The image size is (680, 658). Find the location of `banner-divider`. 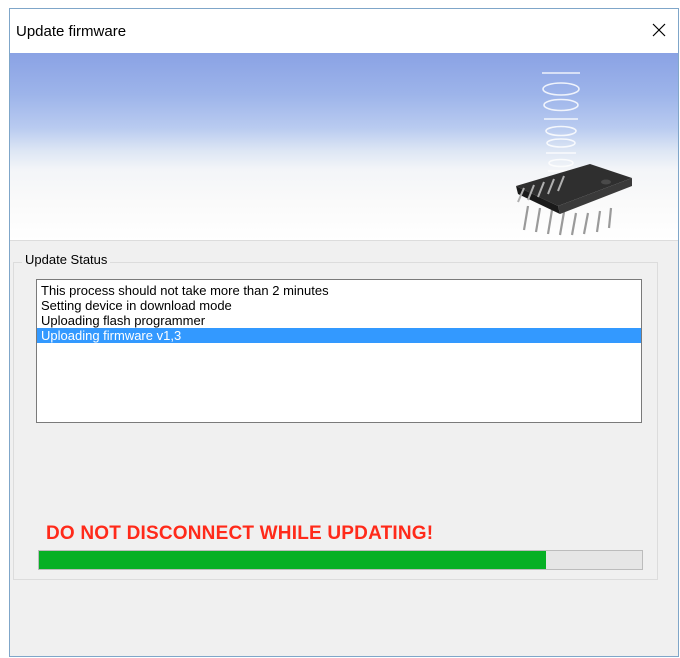

banner-divider is located at coordinates (344, 240).